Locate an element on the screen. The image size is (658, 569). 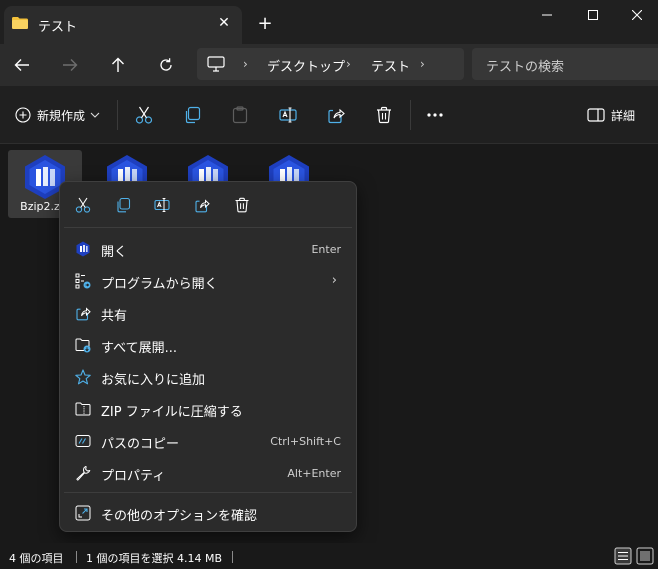
more-dots-icon is located at coordinates (435, 115).